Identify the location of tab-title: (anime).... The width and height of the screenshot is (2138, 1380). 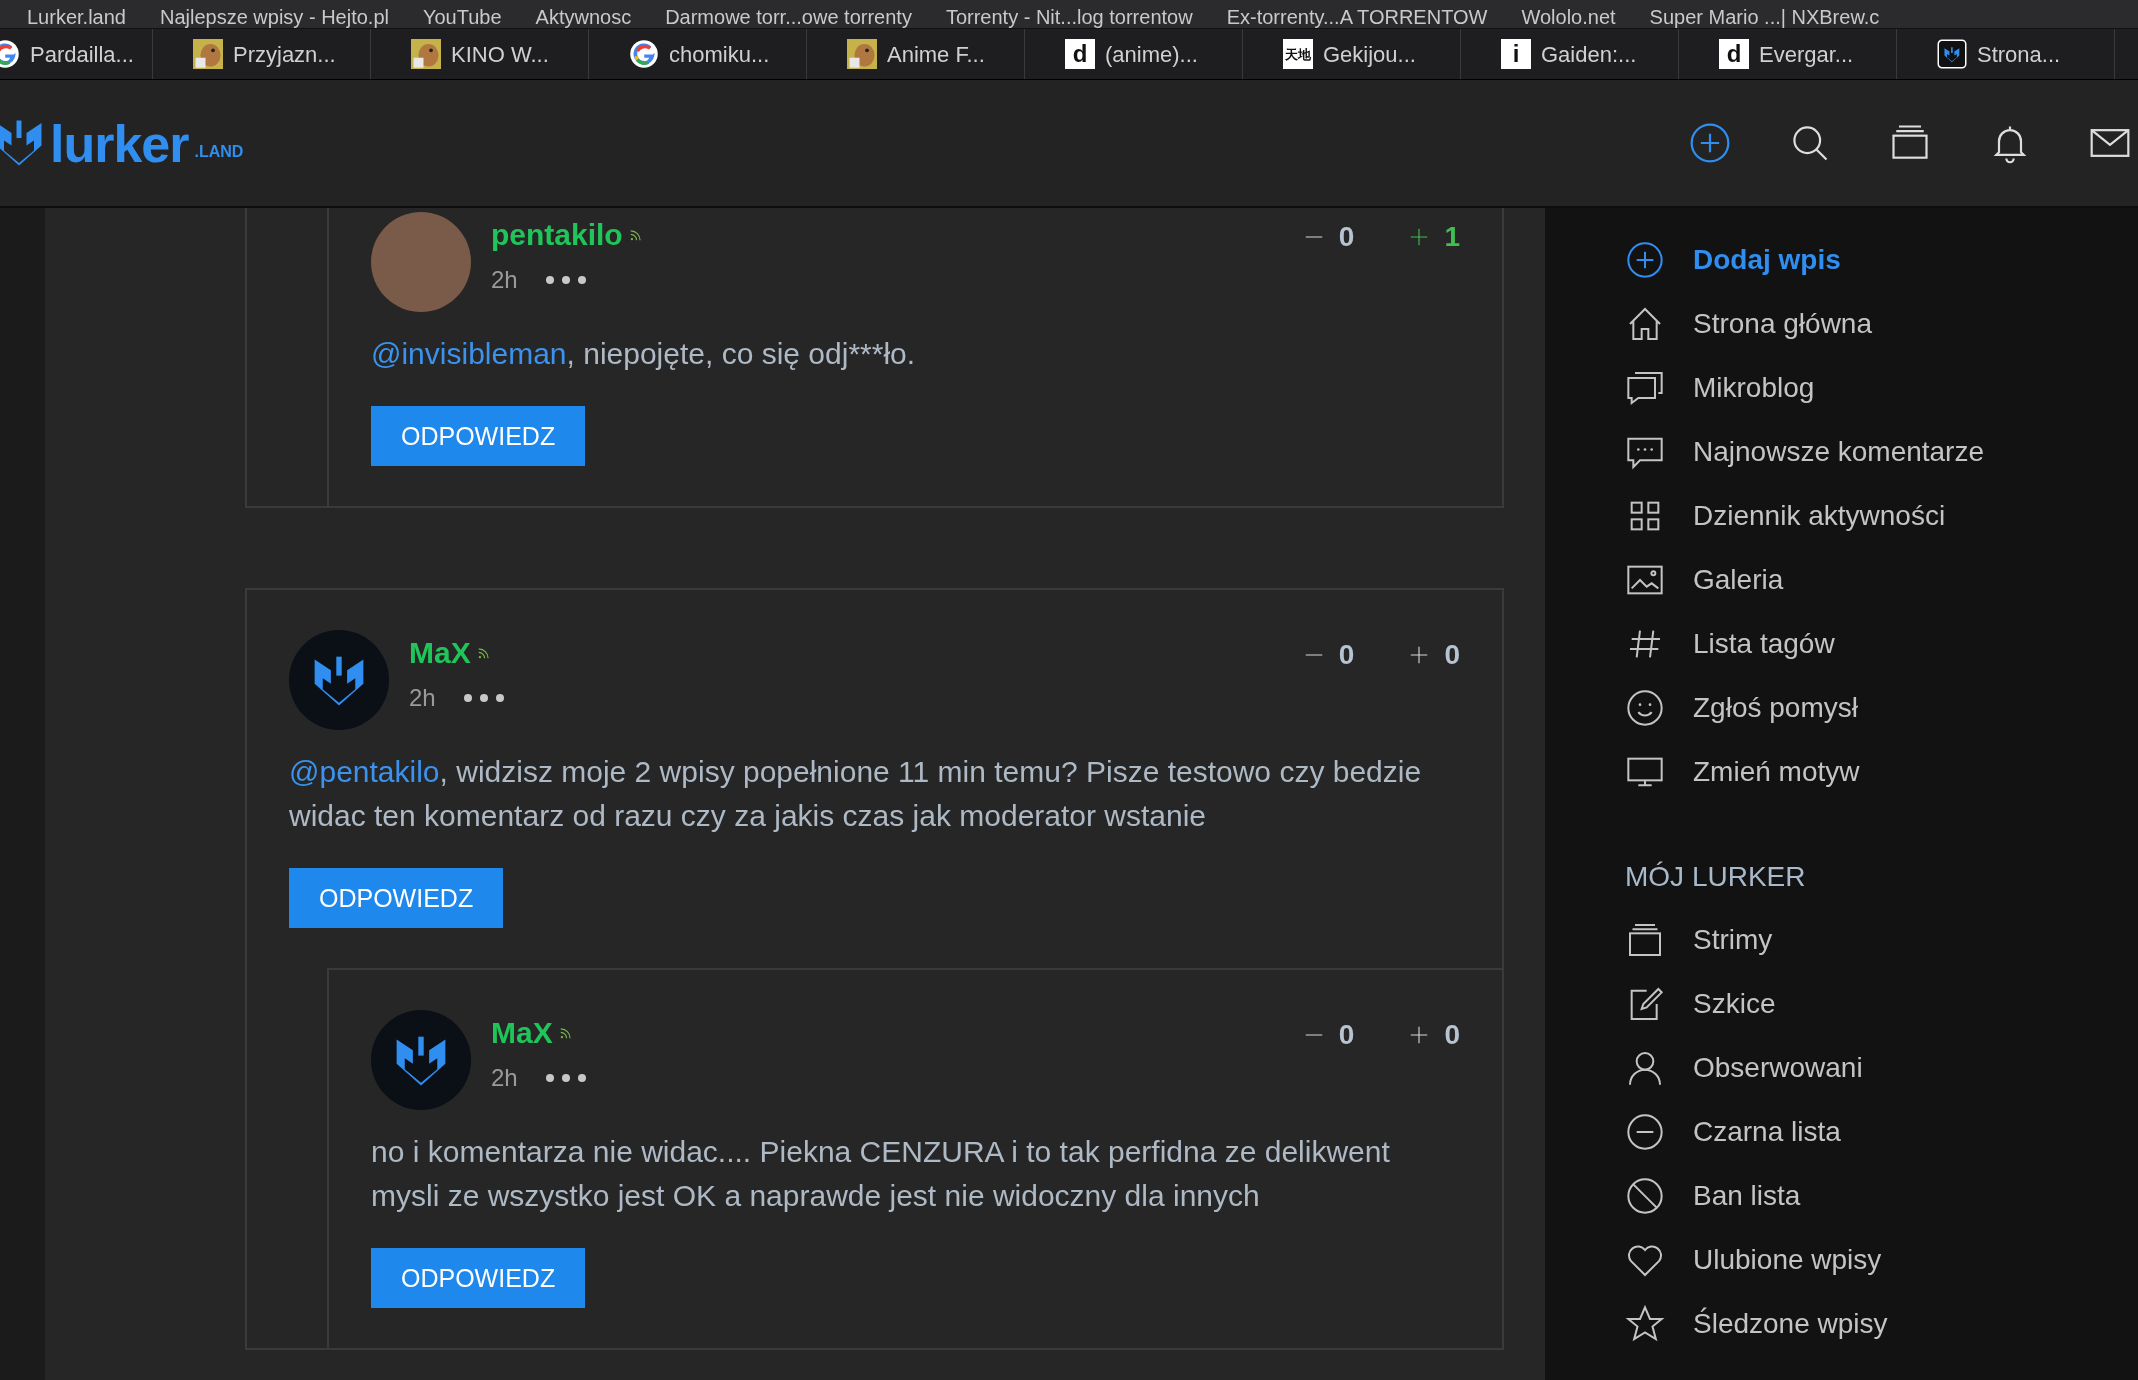
(1151, 54).